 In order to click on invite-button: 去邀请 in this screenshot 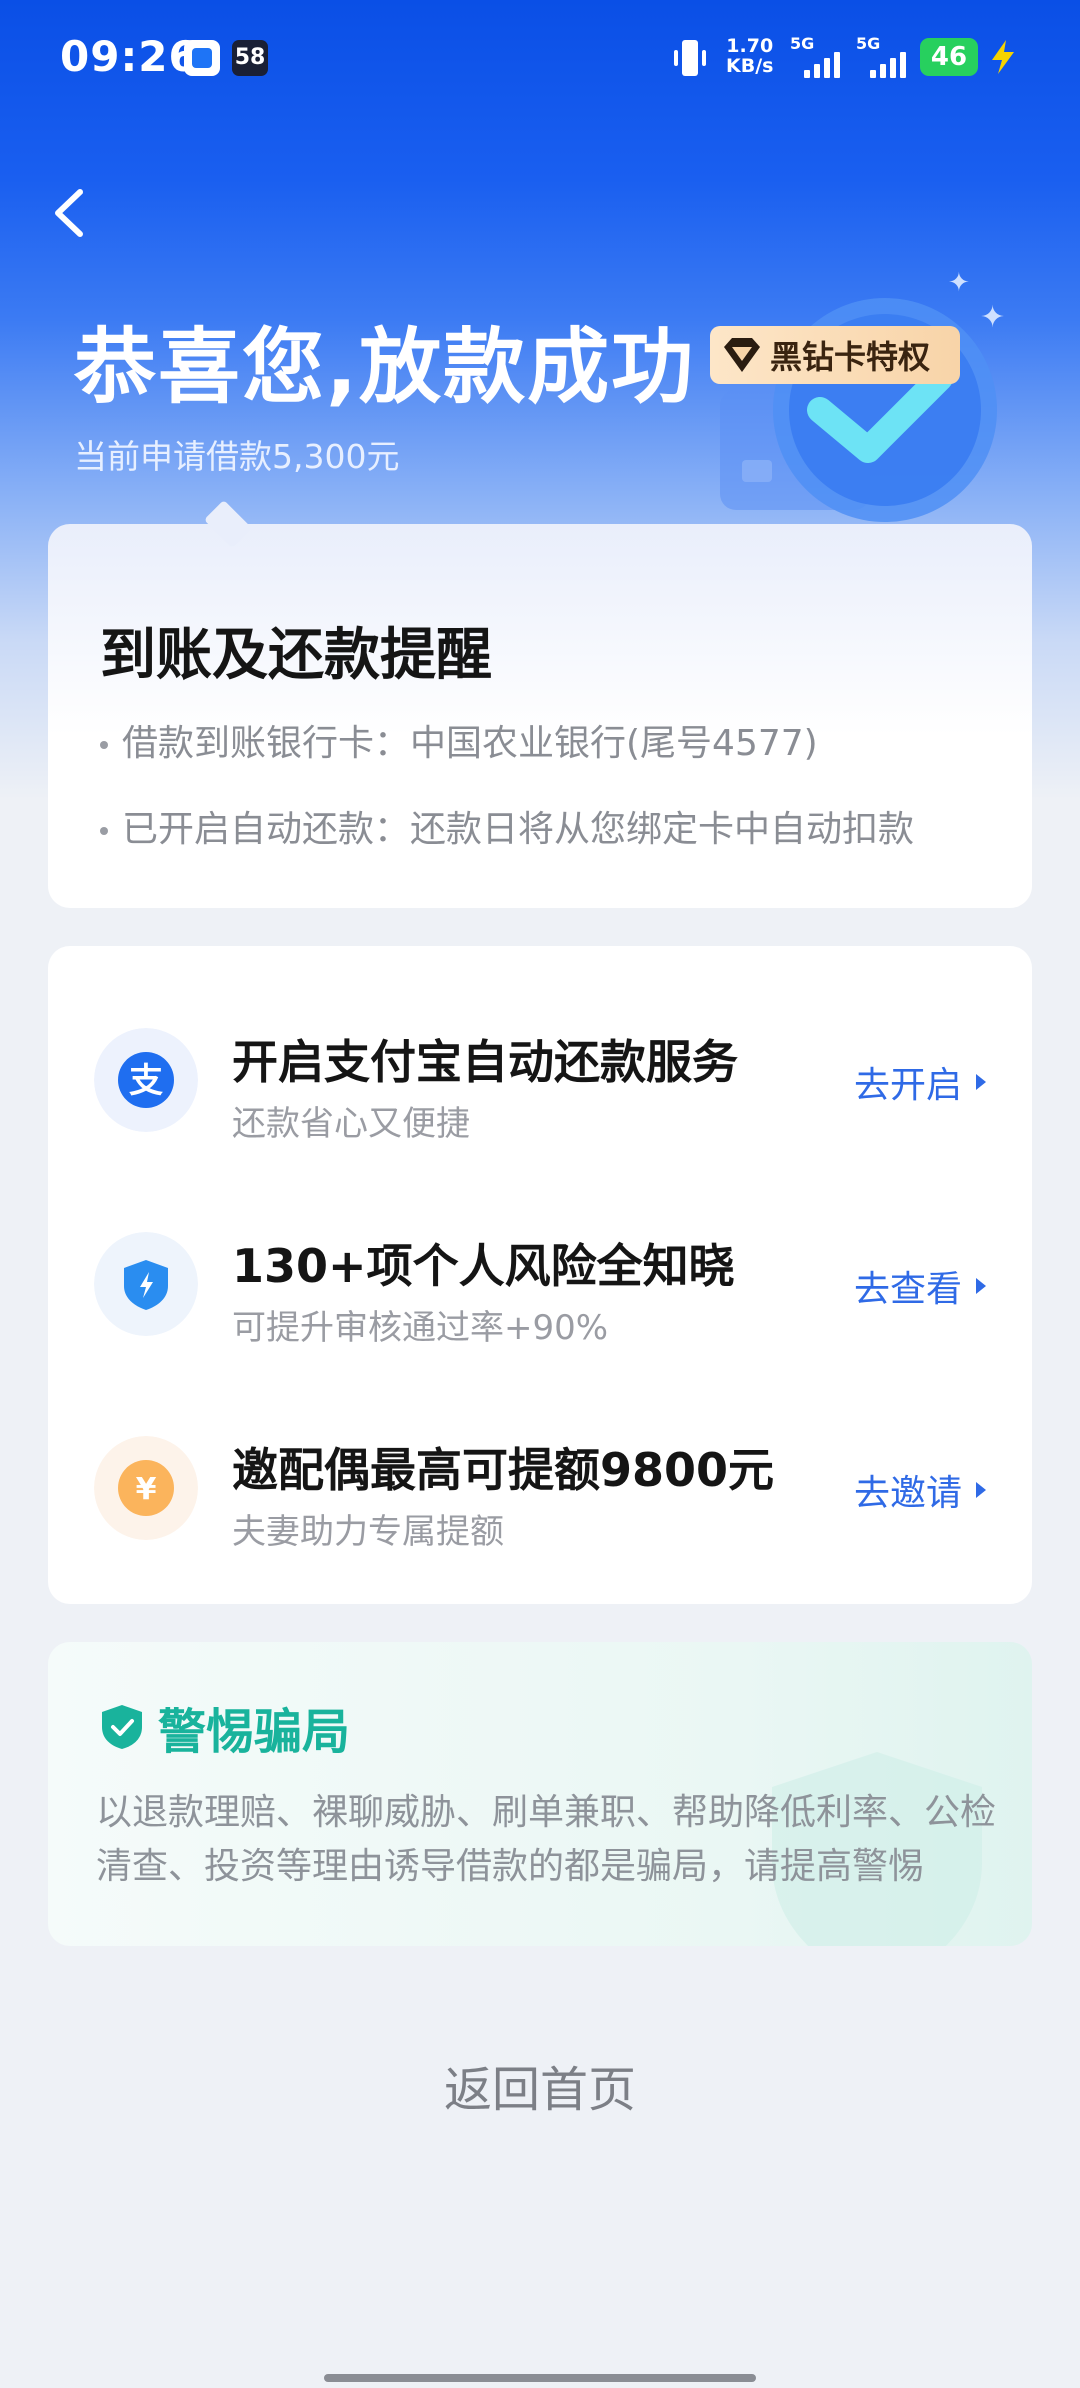, I will do `click(920, 1490)`.